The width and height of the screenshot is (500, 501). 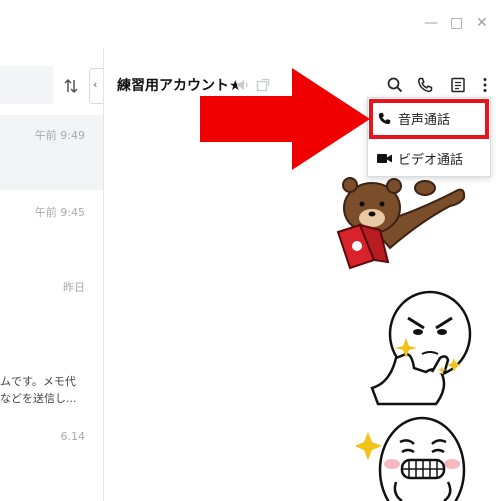 What do you see at coordinates (431, 160) in the screenshot?
I see `video-call-label: ビデオ通話` at bounding box center [431, 160].